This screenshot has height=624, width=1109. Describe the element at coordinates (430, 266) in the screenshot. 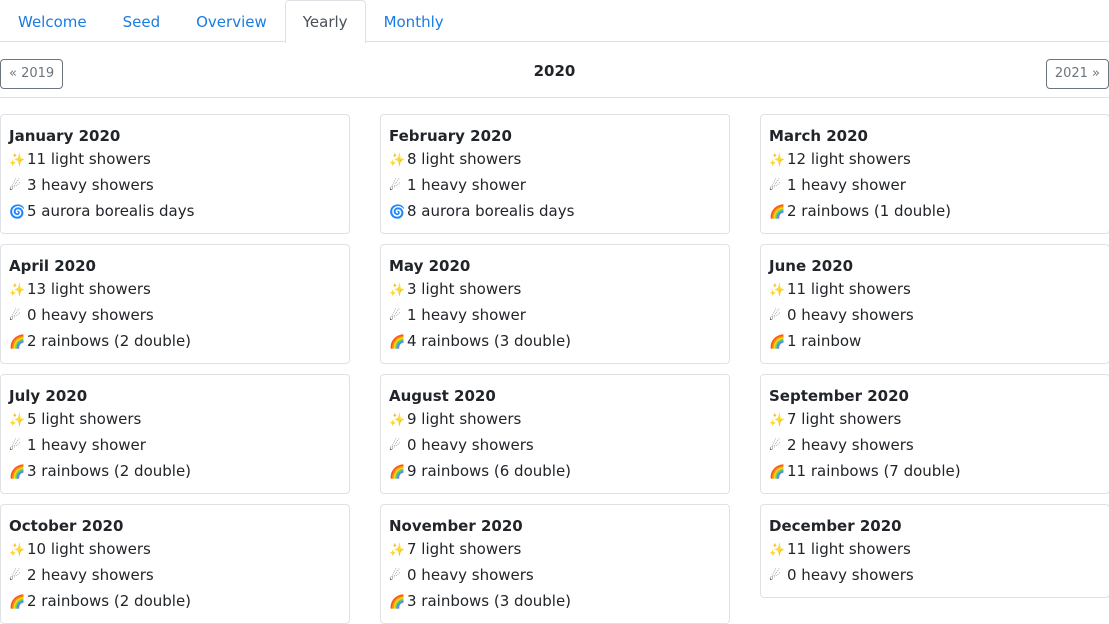

I see `month-title: May 2020` at that location.